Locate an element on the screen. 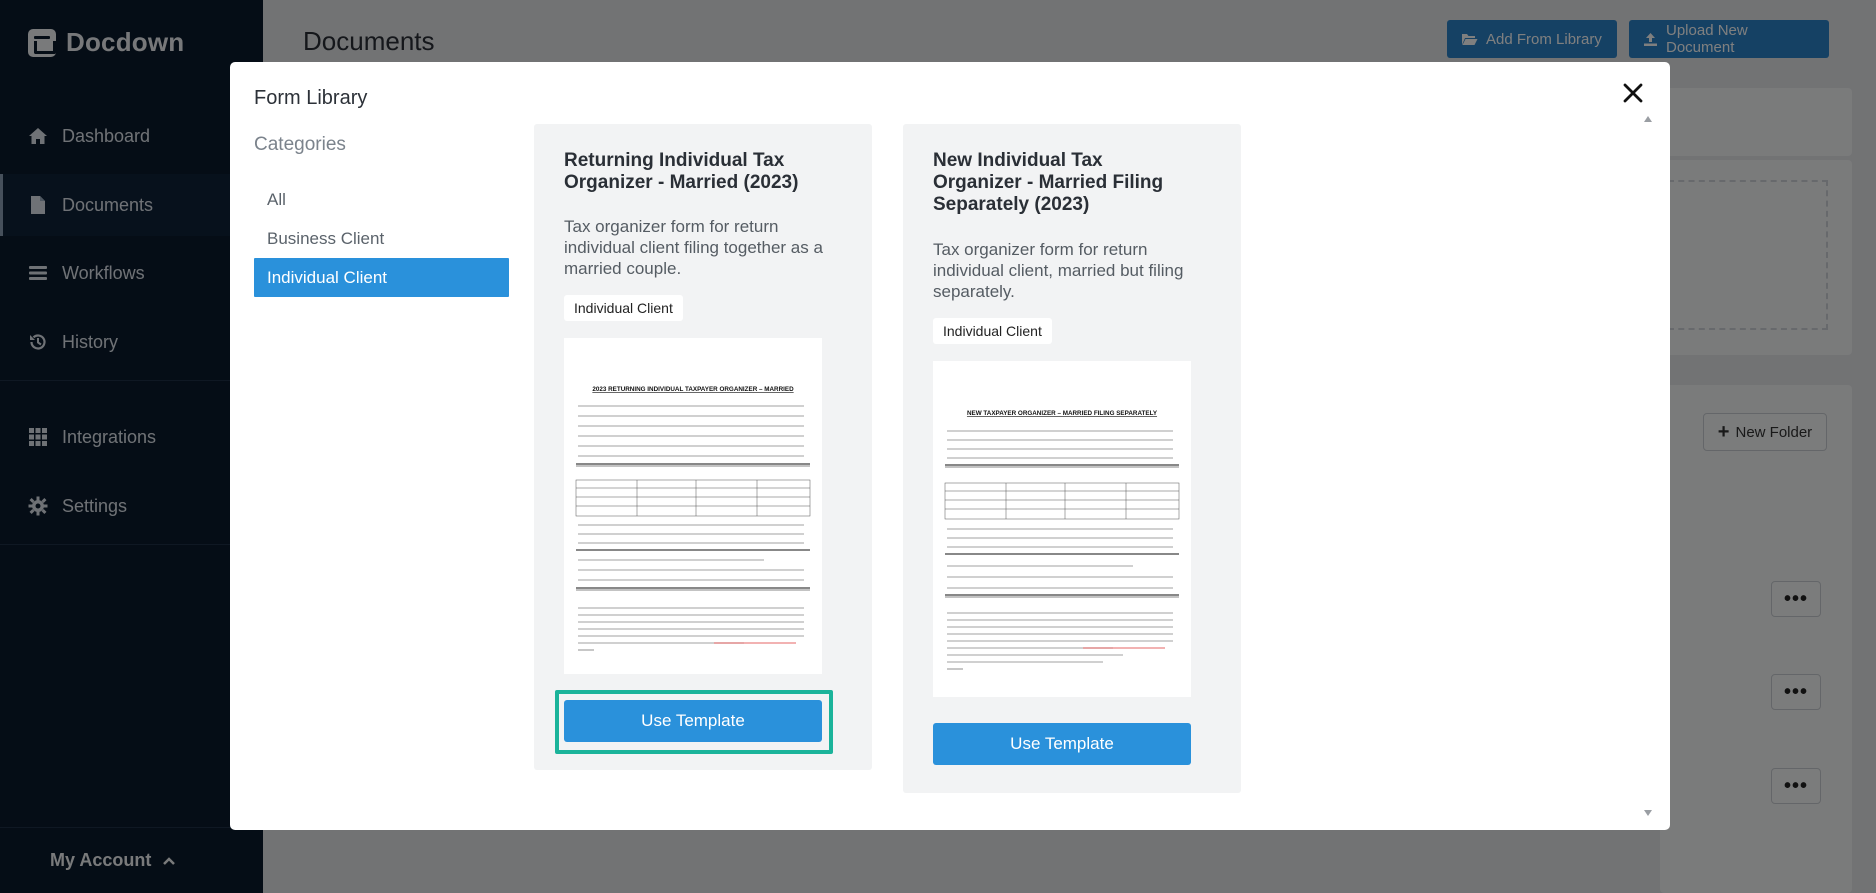  category-business-client: Business Client is located at coordinates (381, 238).